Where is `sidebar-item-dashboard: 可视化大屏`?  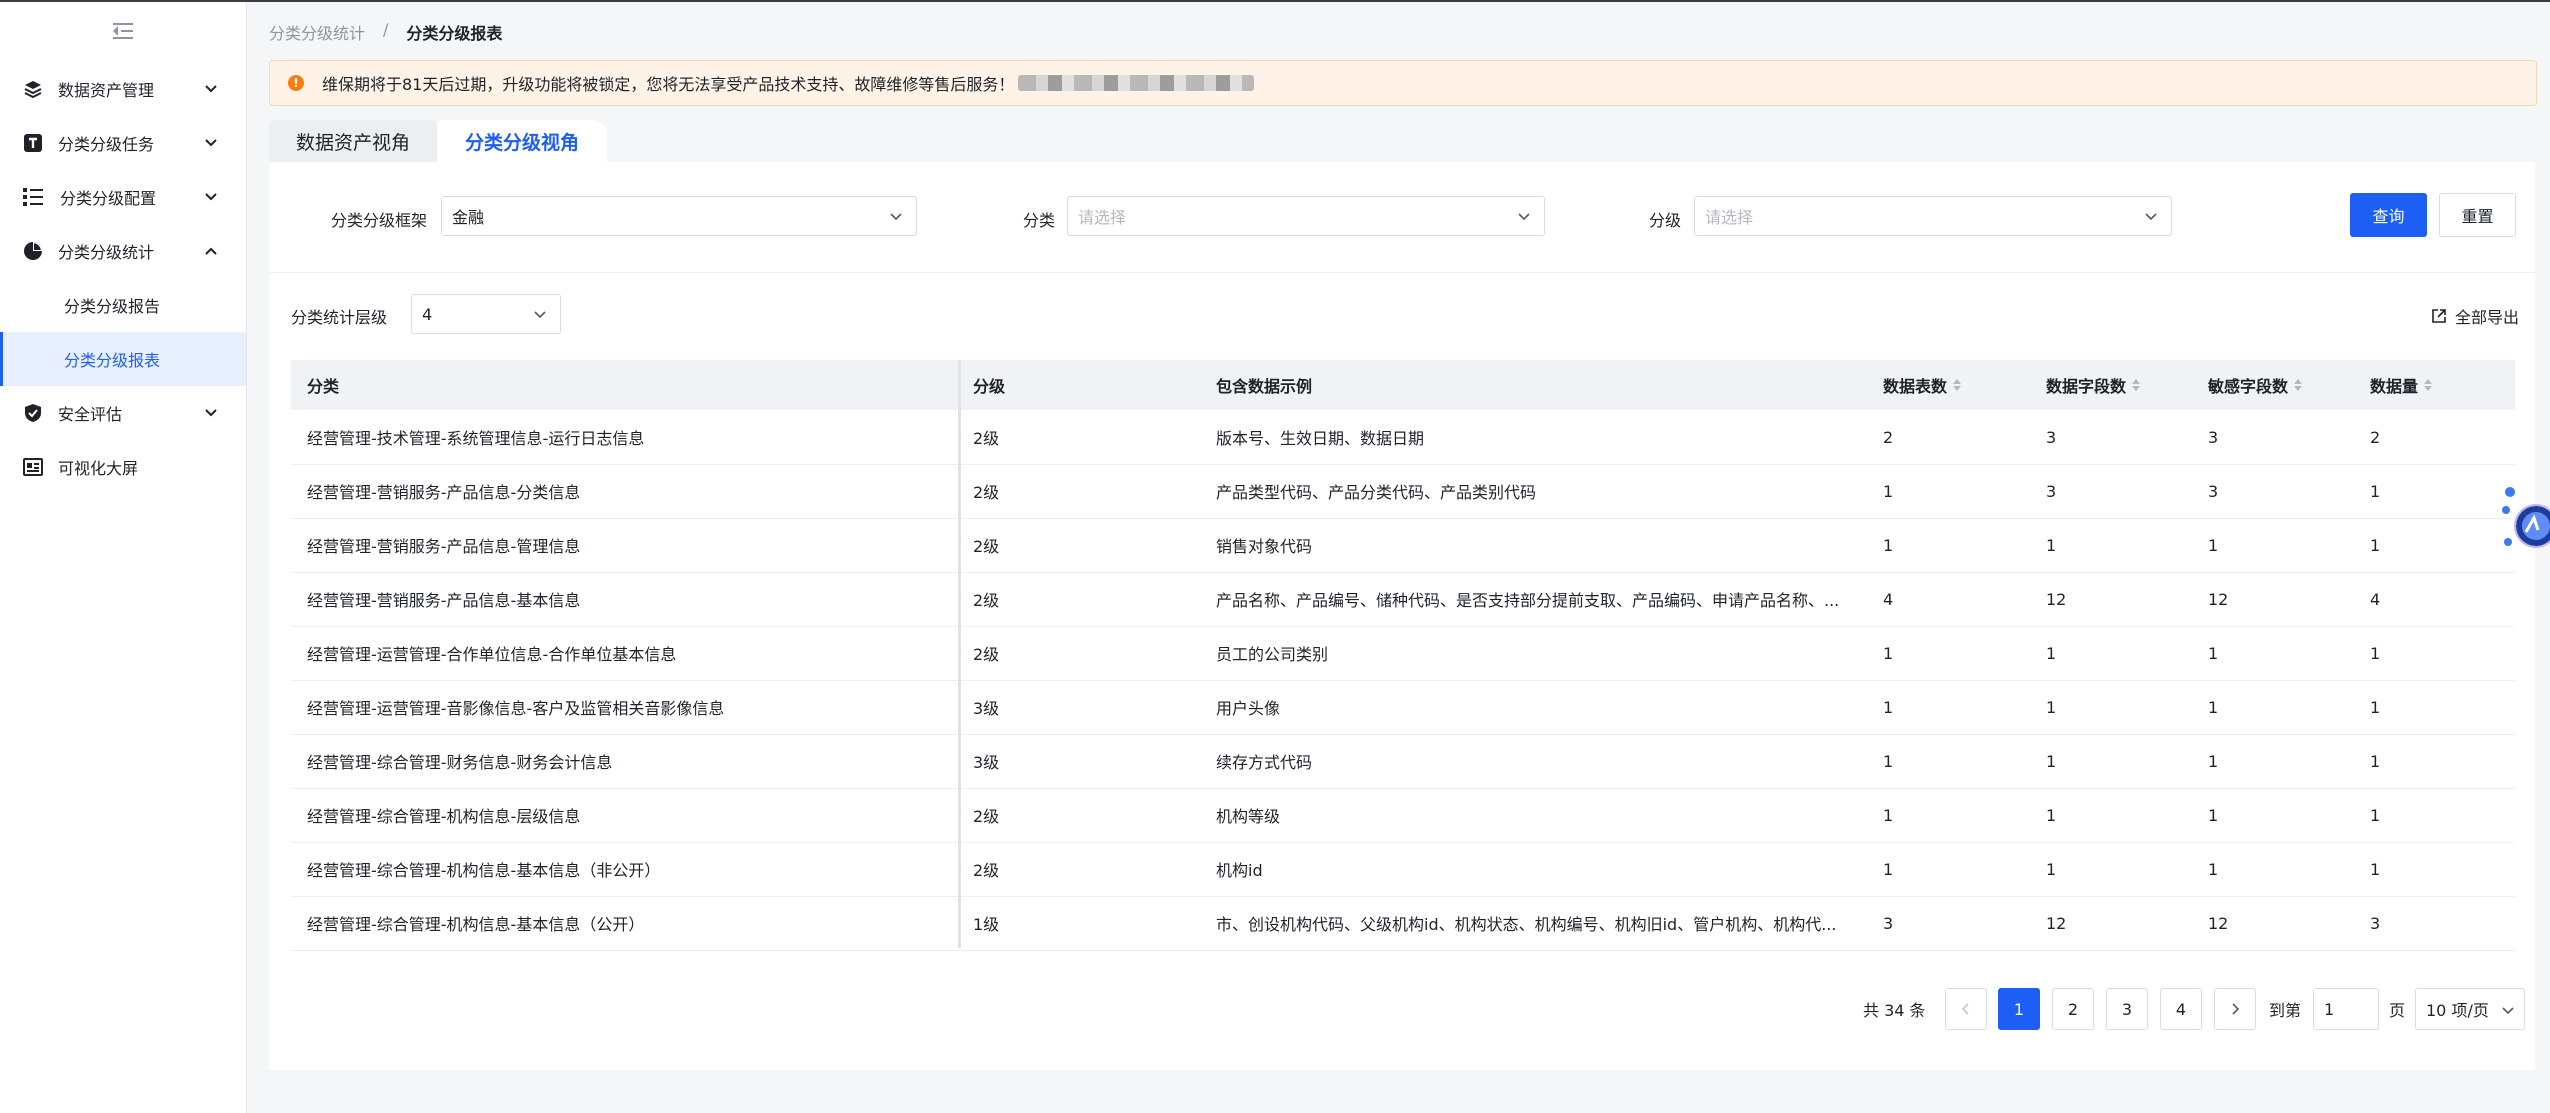
sidebar-item-dashboard: 可视化大屏 is located at coordinates (123, 467).